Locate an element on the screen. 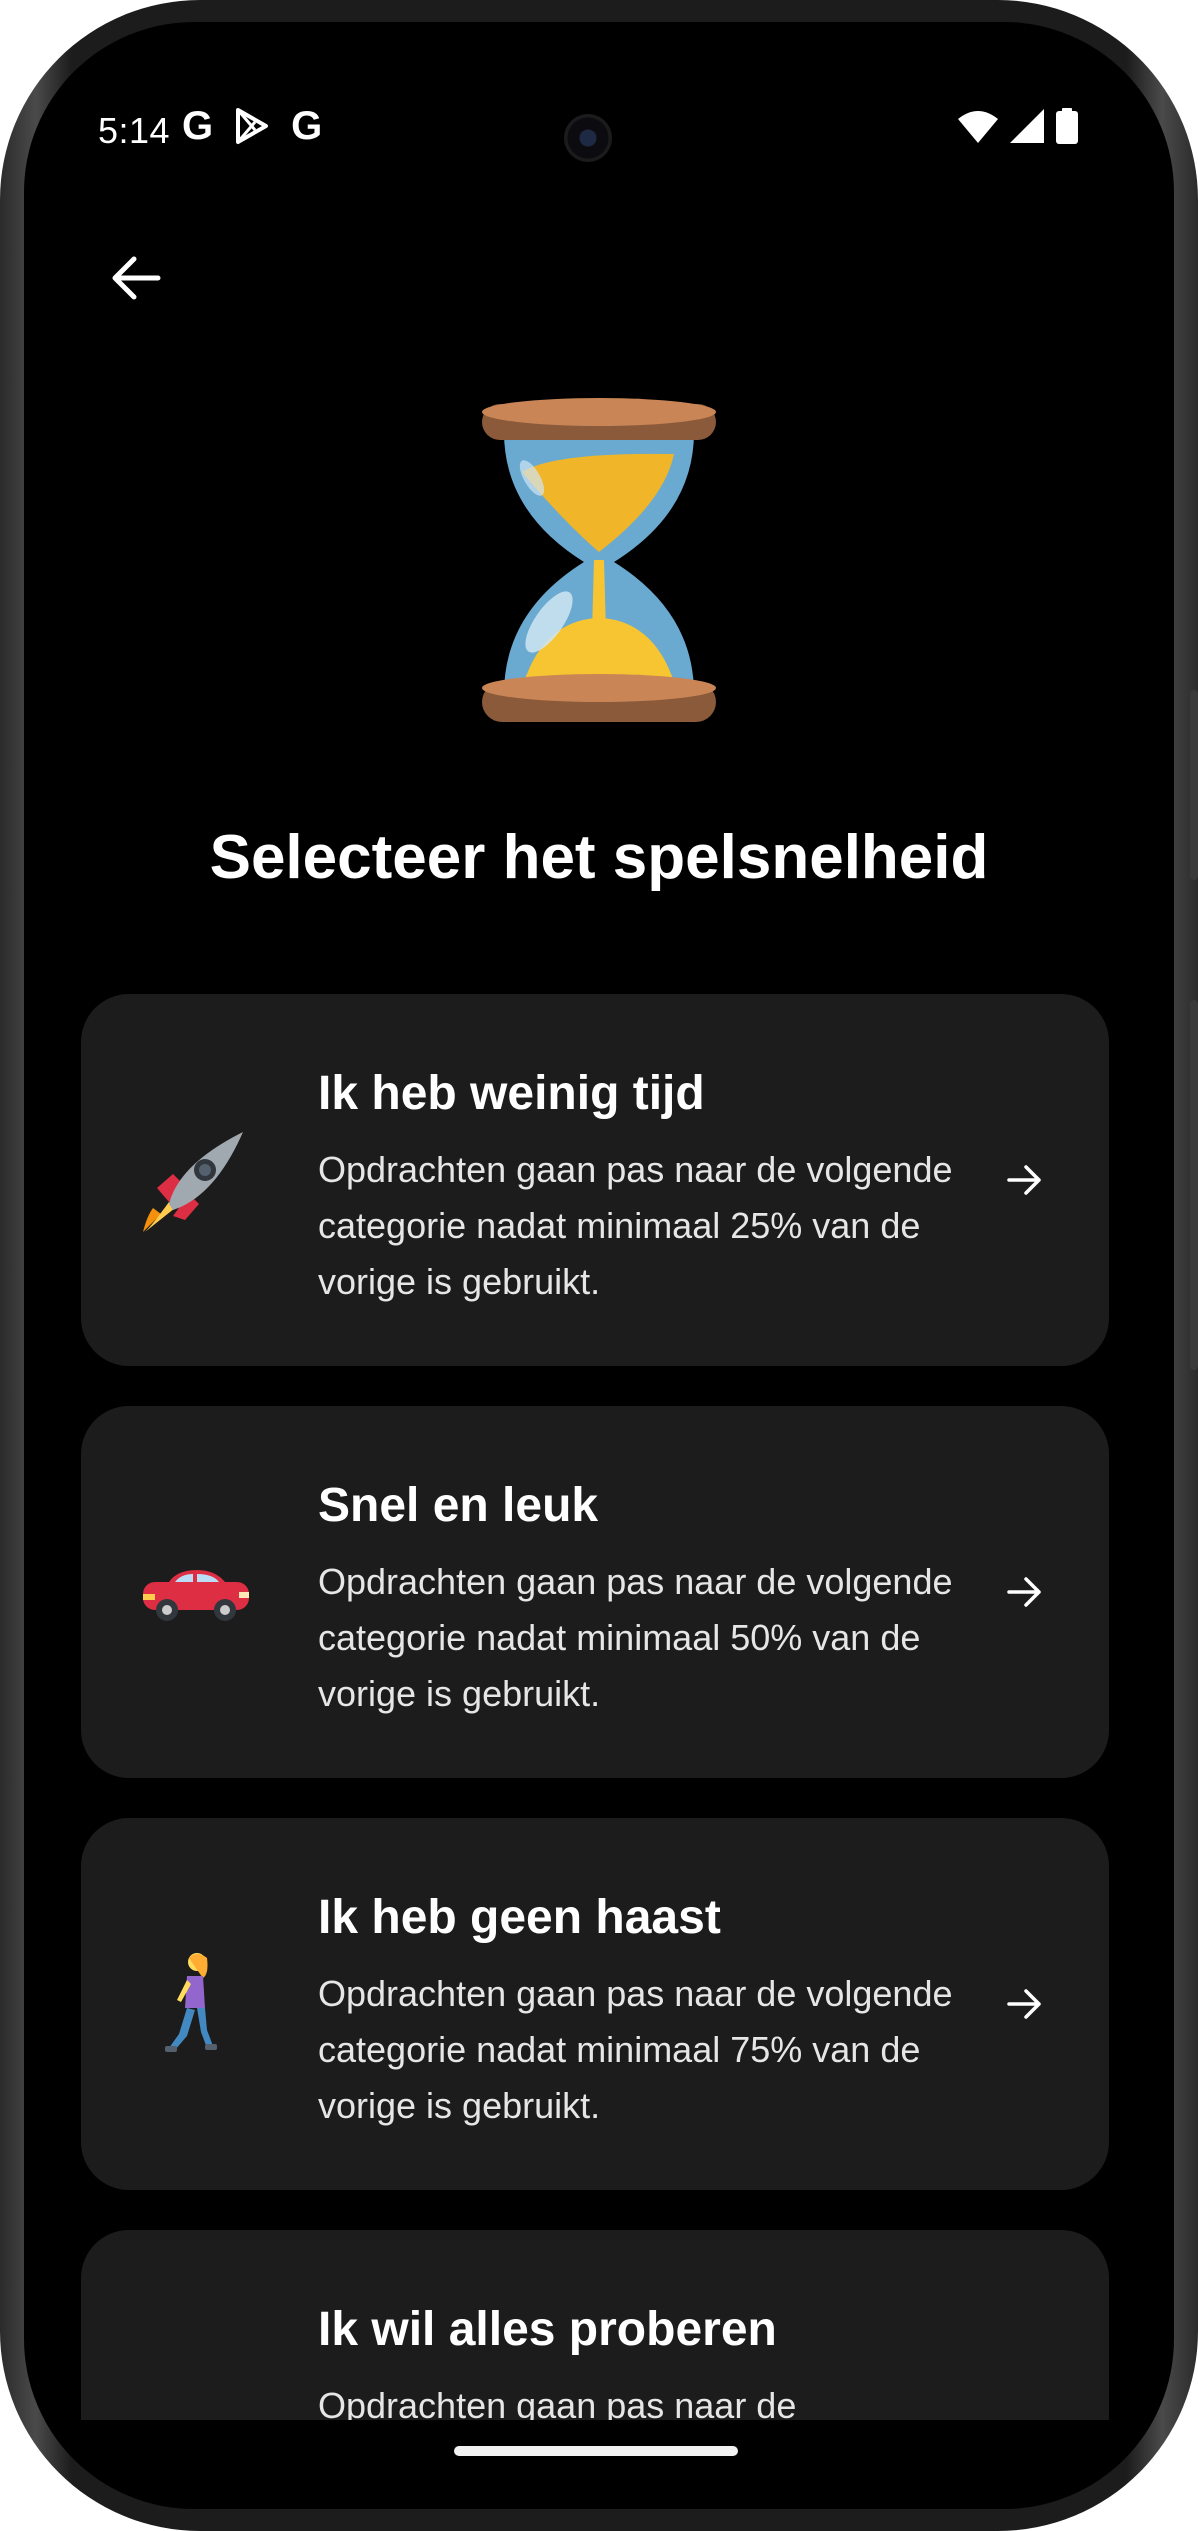  walking-woman-icon is located at coordinates (191, 2002).